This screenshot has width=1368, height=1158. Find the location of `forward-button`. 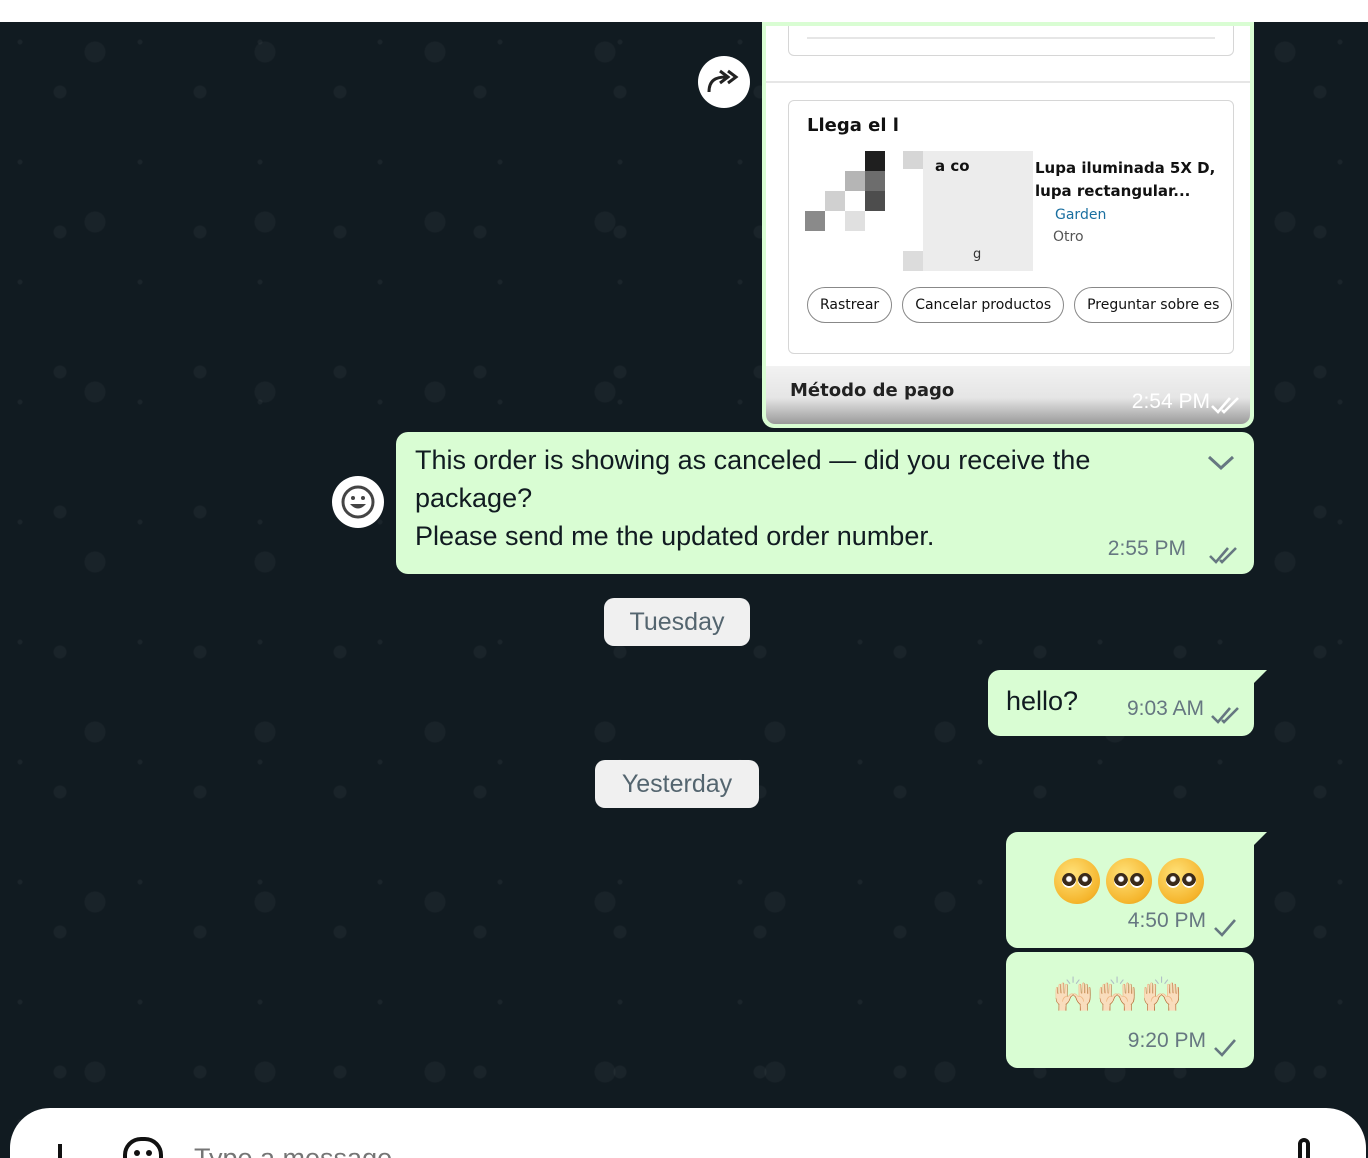

forward-button is located at coordinates (724, 82).